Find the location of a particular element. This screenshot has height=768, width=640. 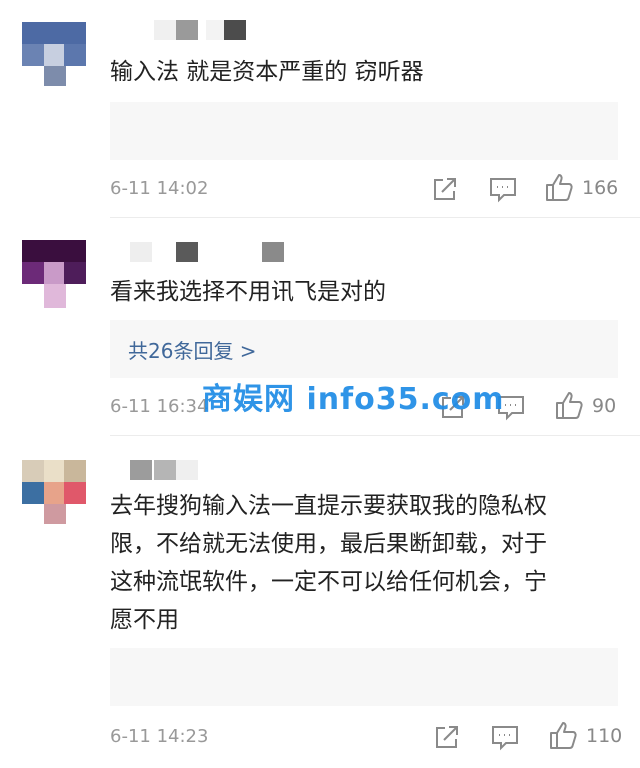

comment-text-line: 去年搜狗输入法一直提示要获取我的隐私权 is located at coordinates (328, 506).